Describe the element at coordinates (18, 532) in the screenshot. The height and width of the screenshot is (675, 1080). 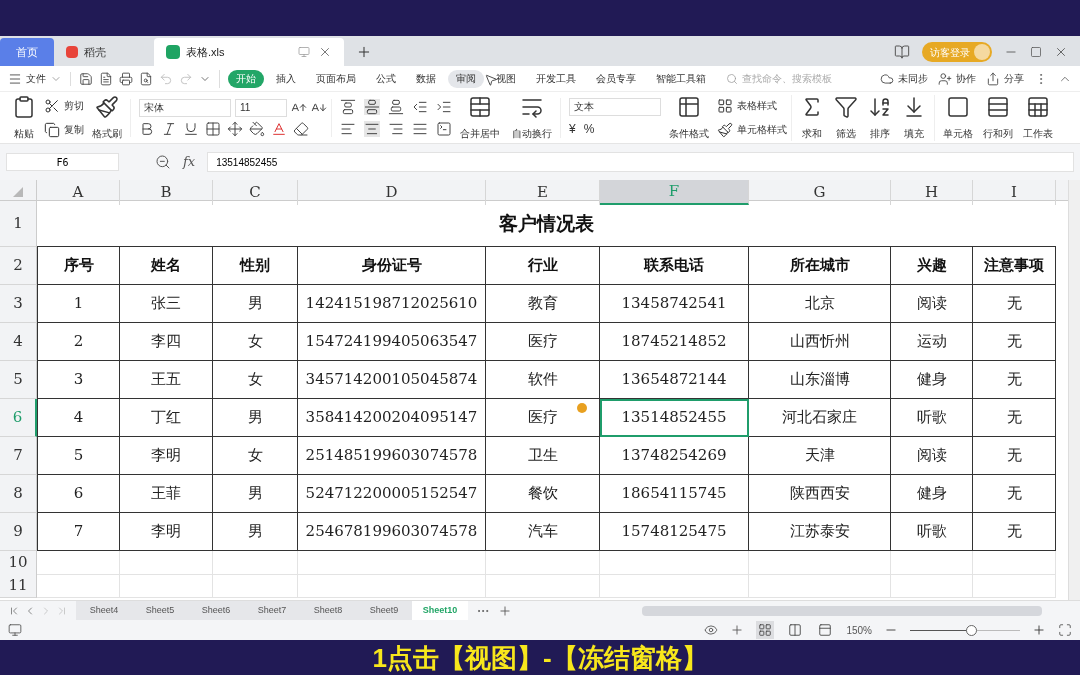
I see `row-header: 9` at that location.